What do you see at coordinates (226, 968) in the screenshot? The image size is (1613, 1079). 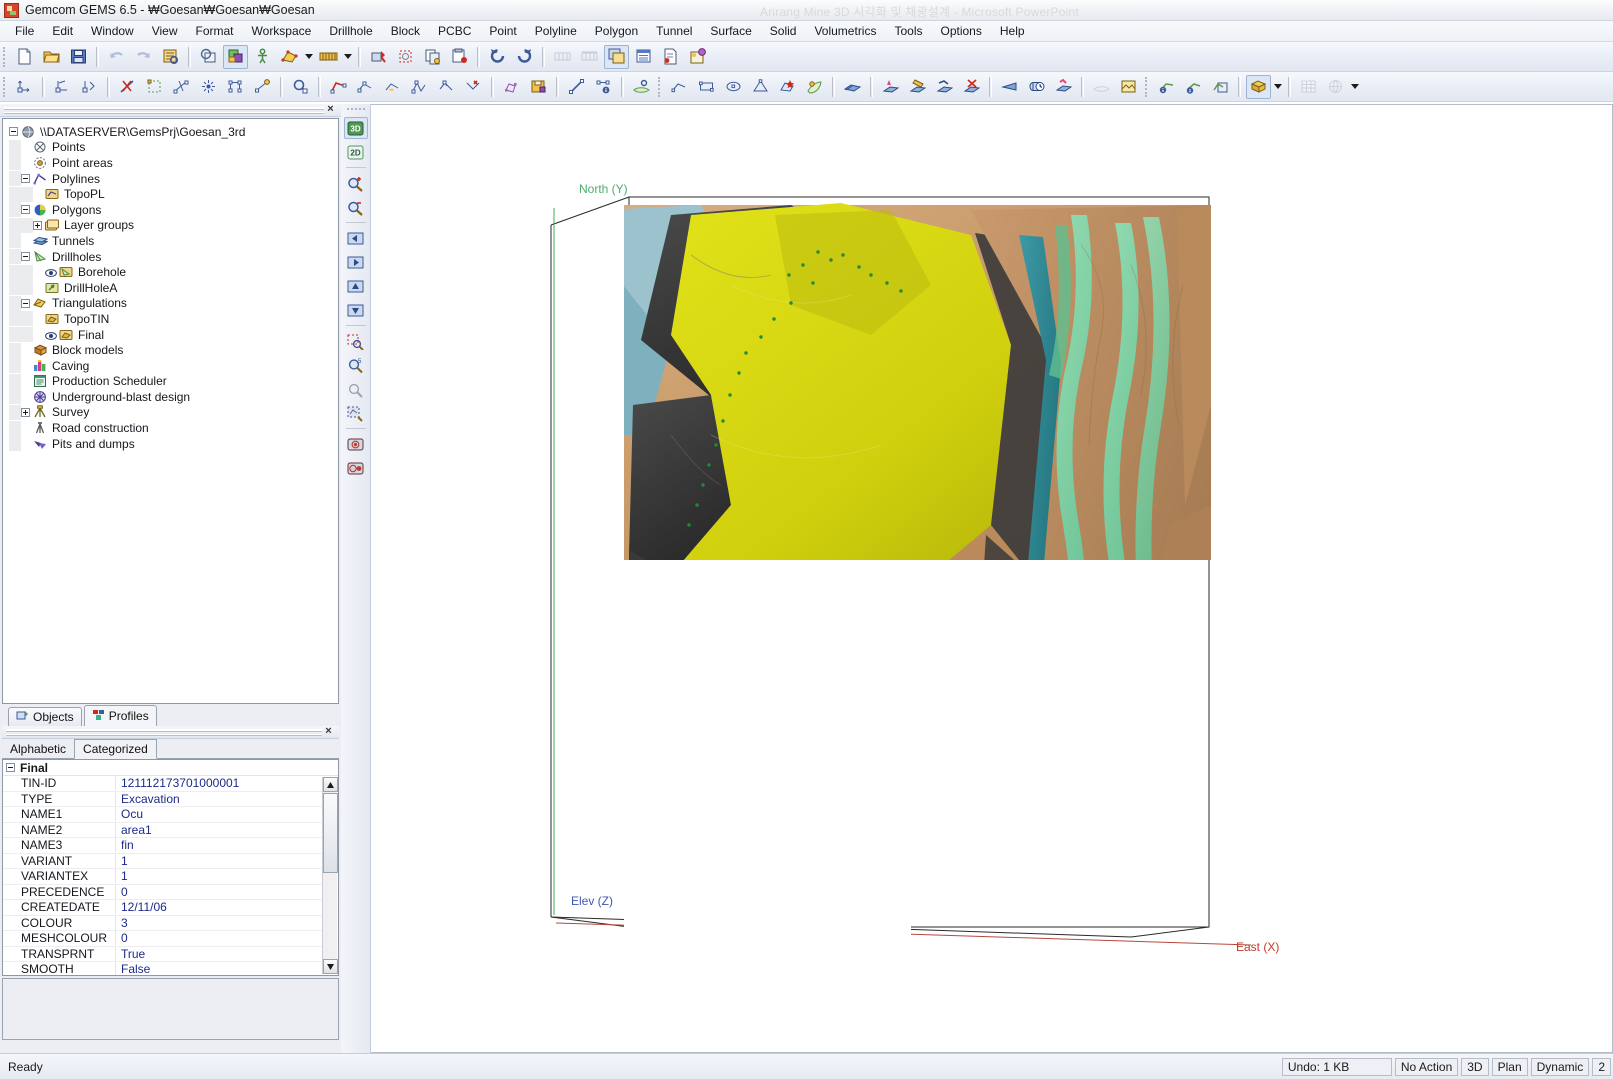 I see `property-value: False` at bounding box center [226, 968].